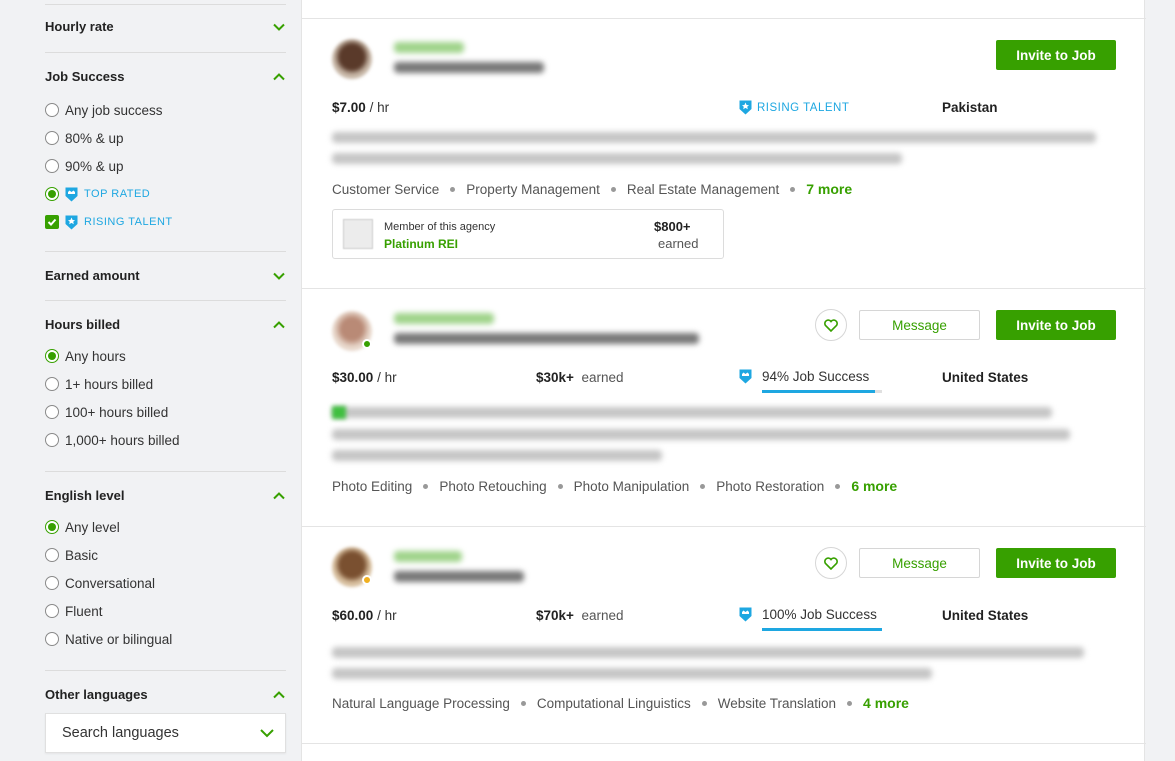 The width and height of the screenshot is (1175, 761). Describe the element at coordinates (279, 694) in the screenshot. I see `chevron-up-icon` at that location.